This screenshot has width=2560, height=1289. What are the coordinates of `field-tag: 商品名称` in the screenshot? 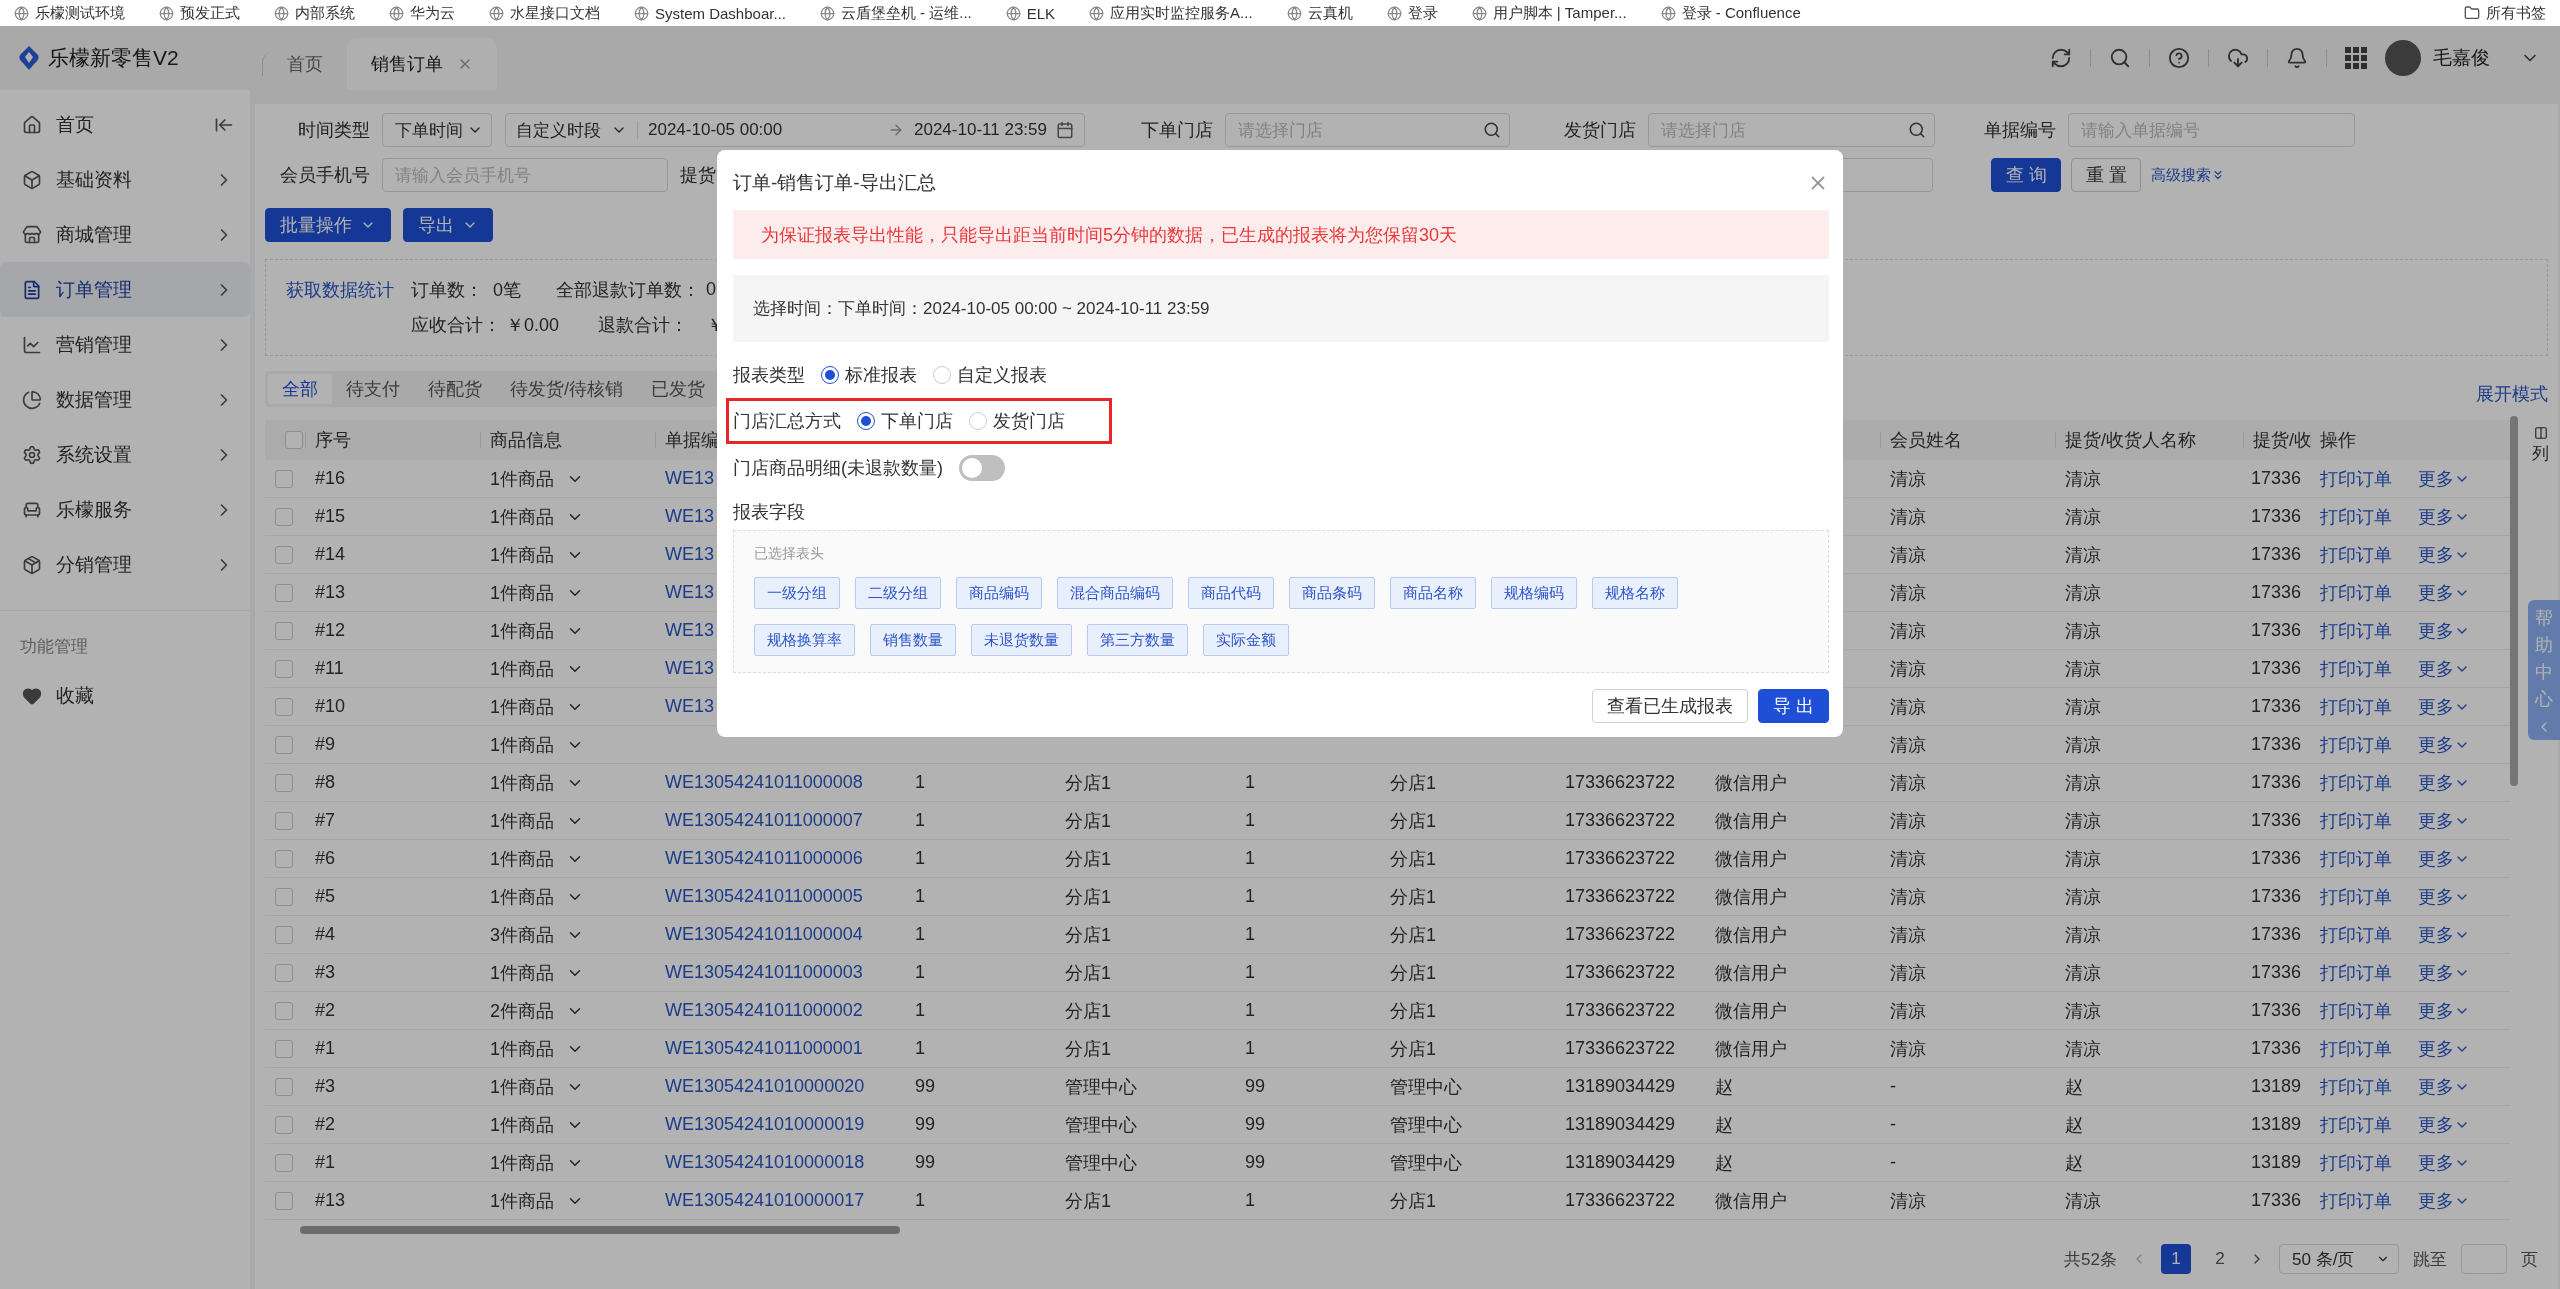 It's located at (1433, 593).